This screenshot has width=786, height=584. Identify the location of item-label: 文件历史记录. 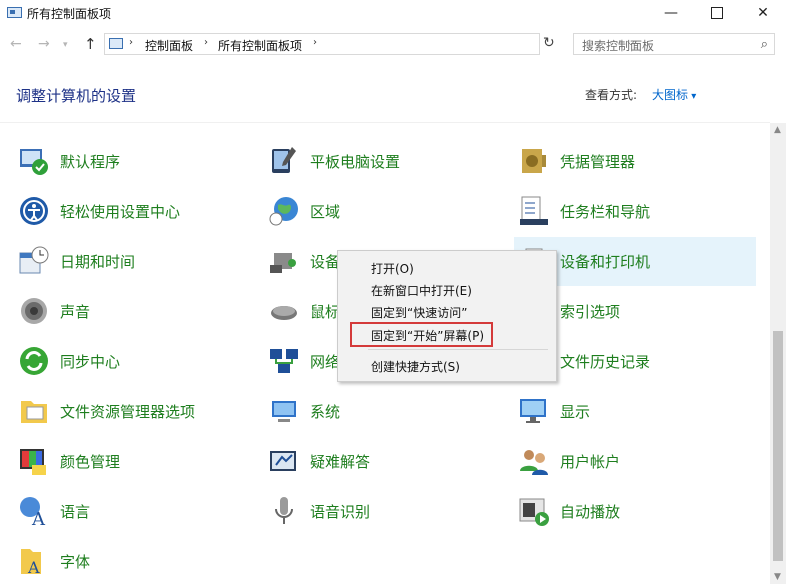
(605, 362).